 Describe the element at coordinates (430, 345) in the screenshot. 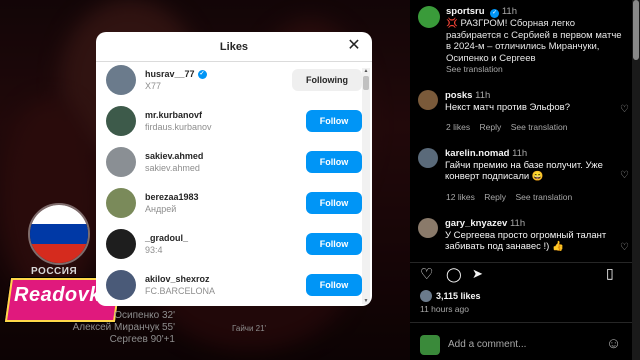

I see `app-badge-icon` at that location.